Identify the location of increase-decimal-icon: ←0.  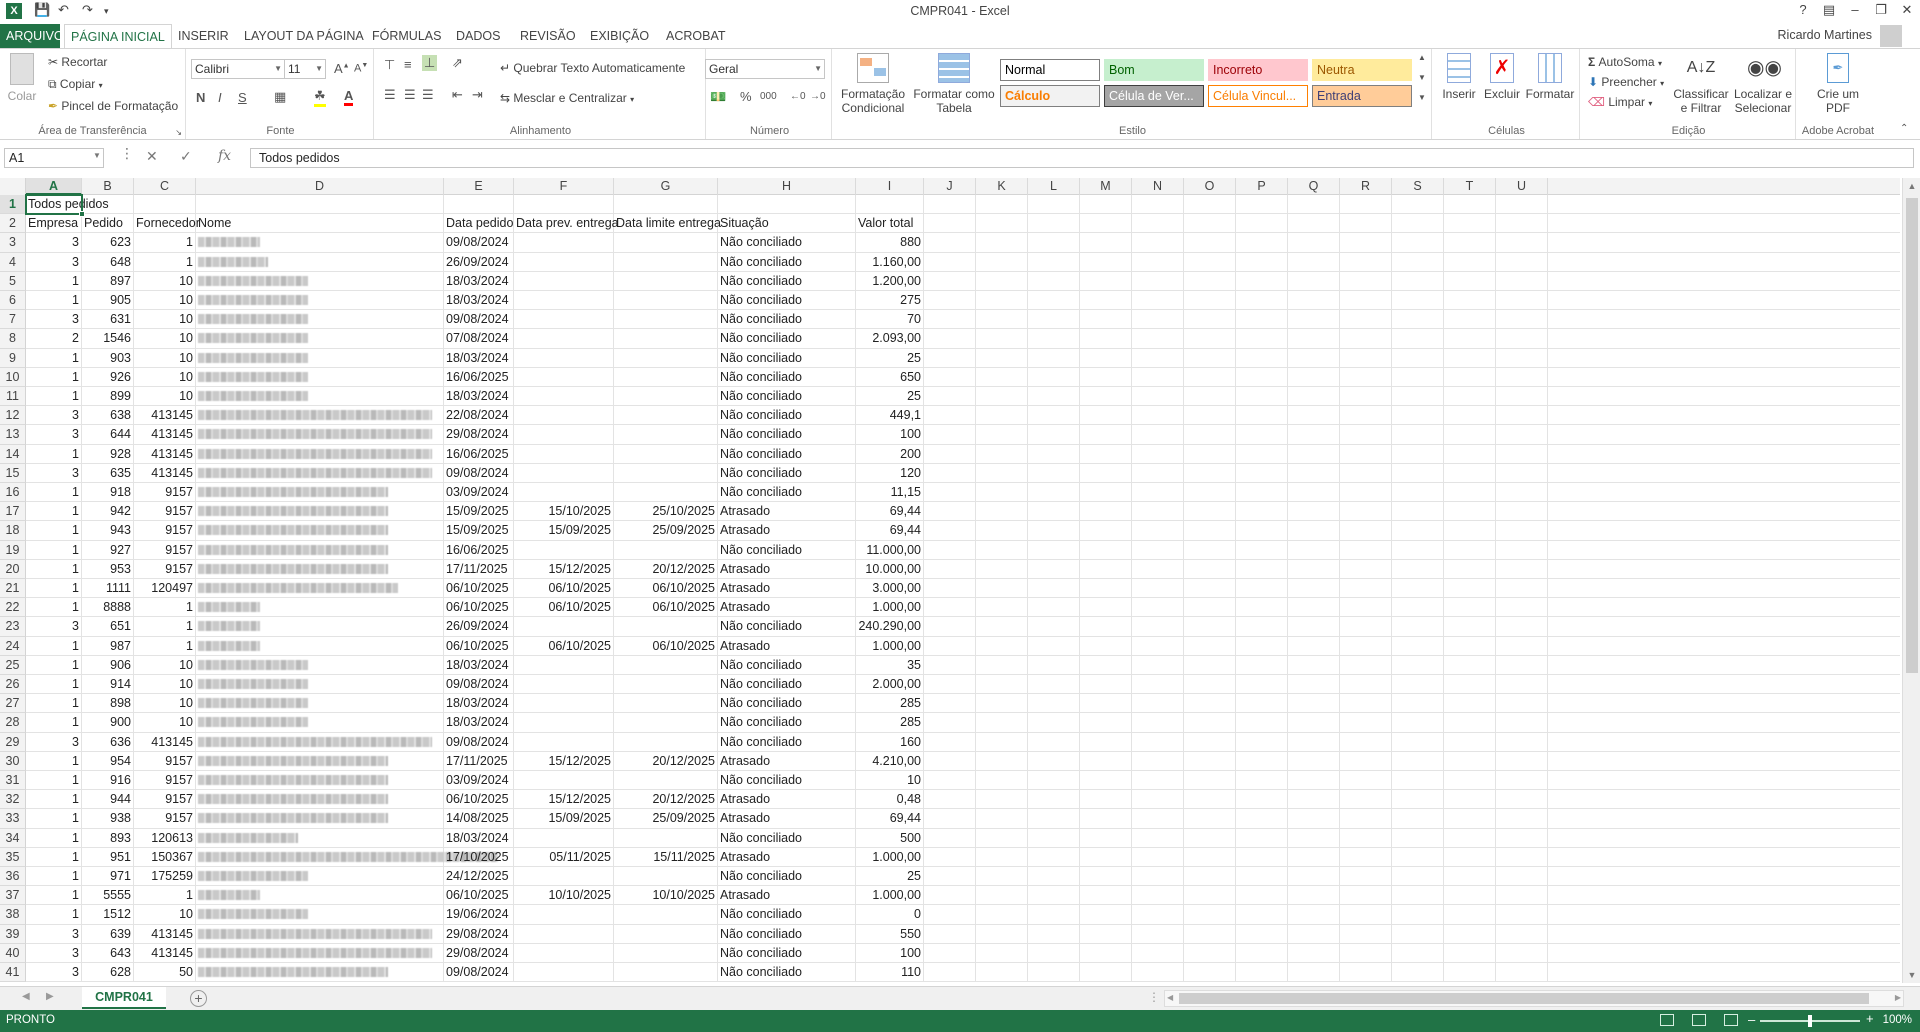
(798, 96).